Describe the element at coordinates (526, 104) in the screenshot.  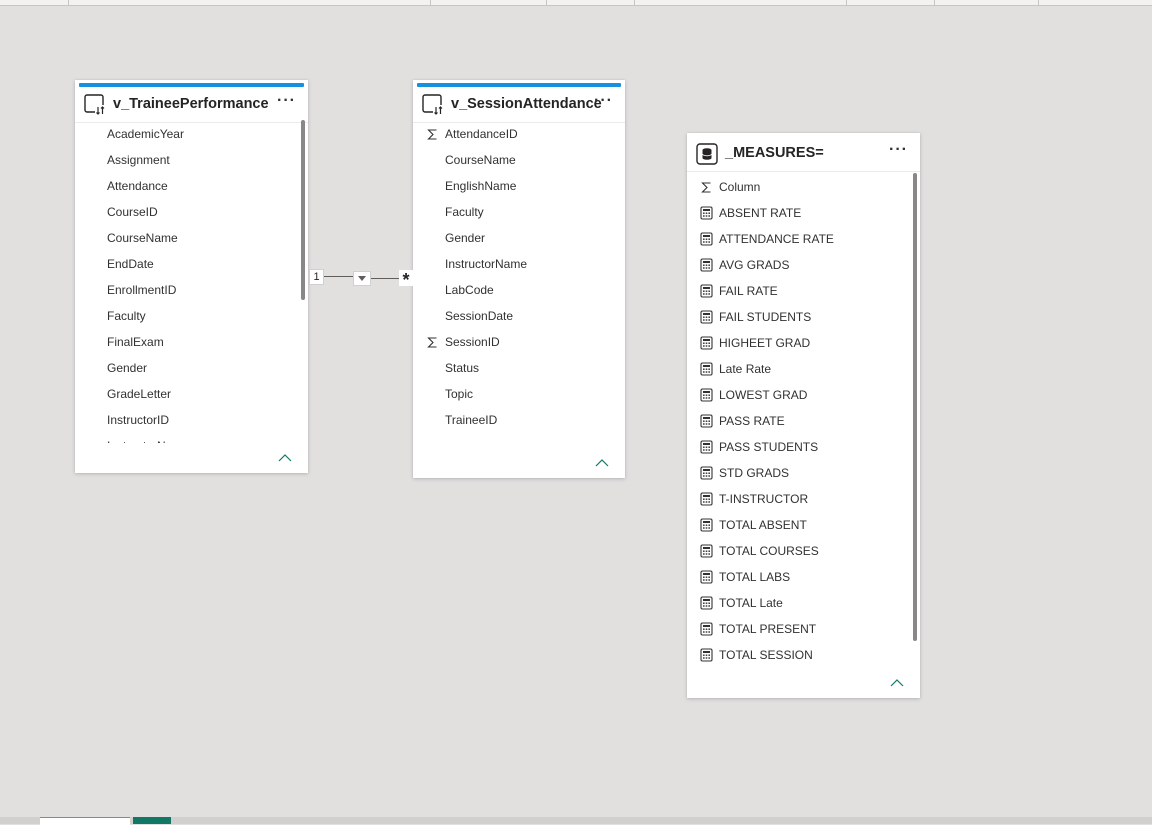
I see `table-title: v_SessionAttendance` at that location.